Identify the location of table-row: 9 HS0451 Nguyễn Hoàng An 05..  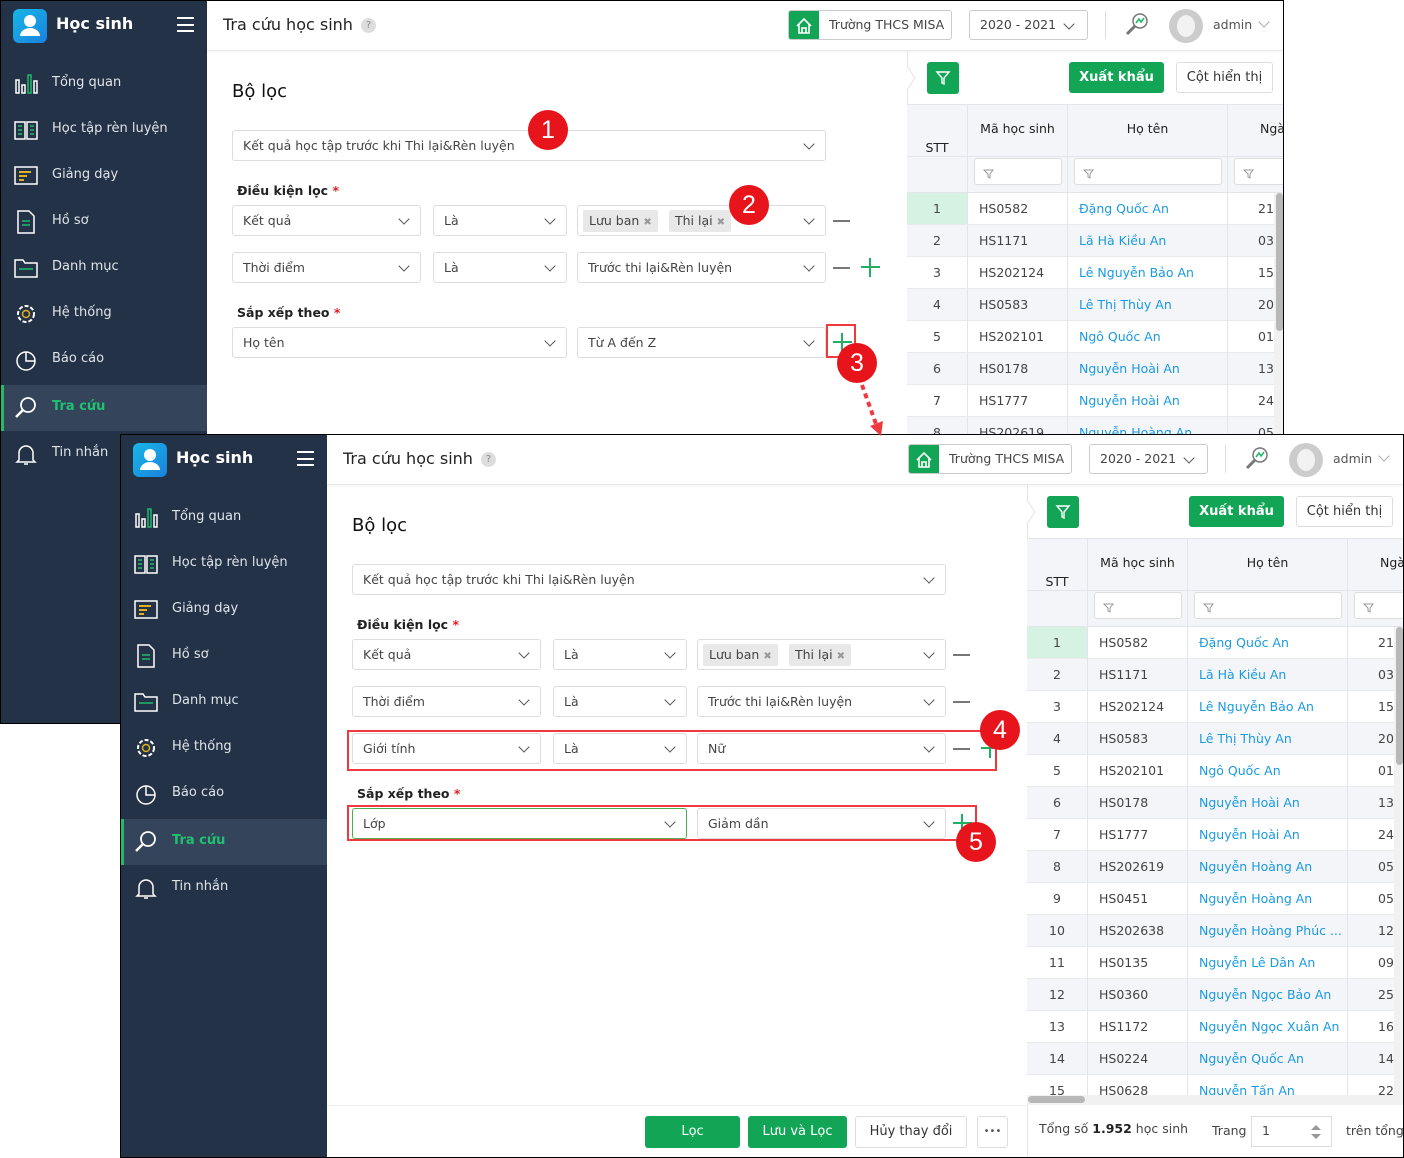
(1215, 899).